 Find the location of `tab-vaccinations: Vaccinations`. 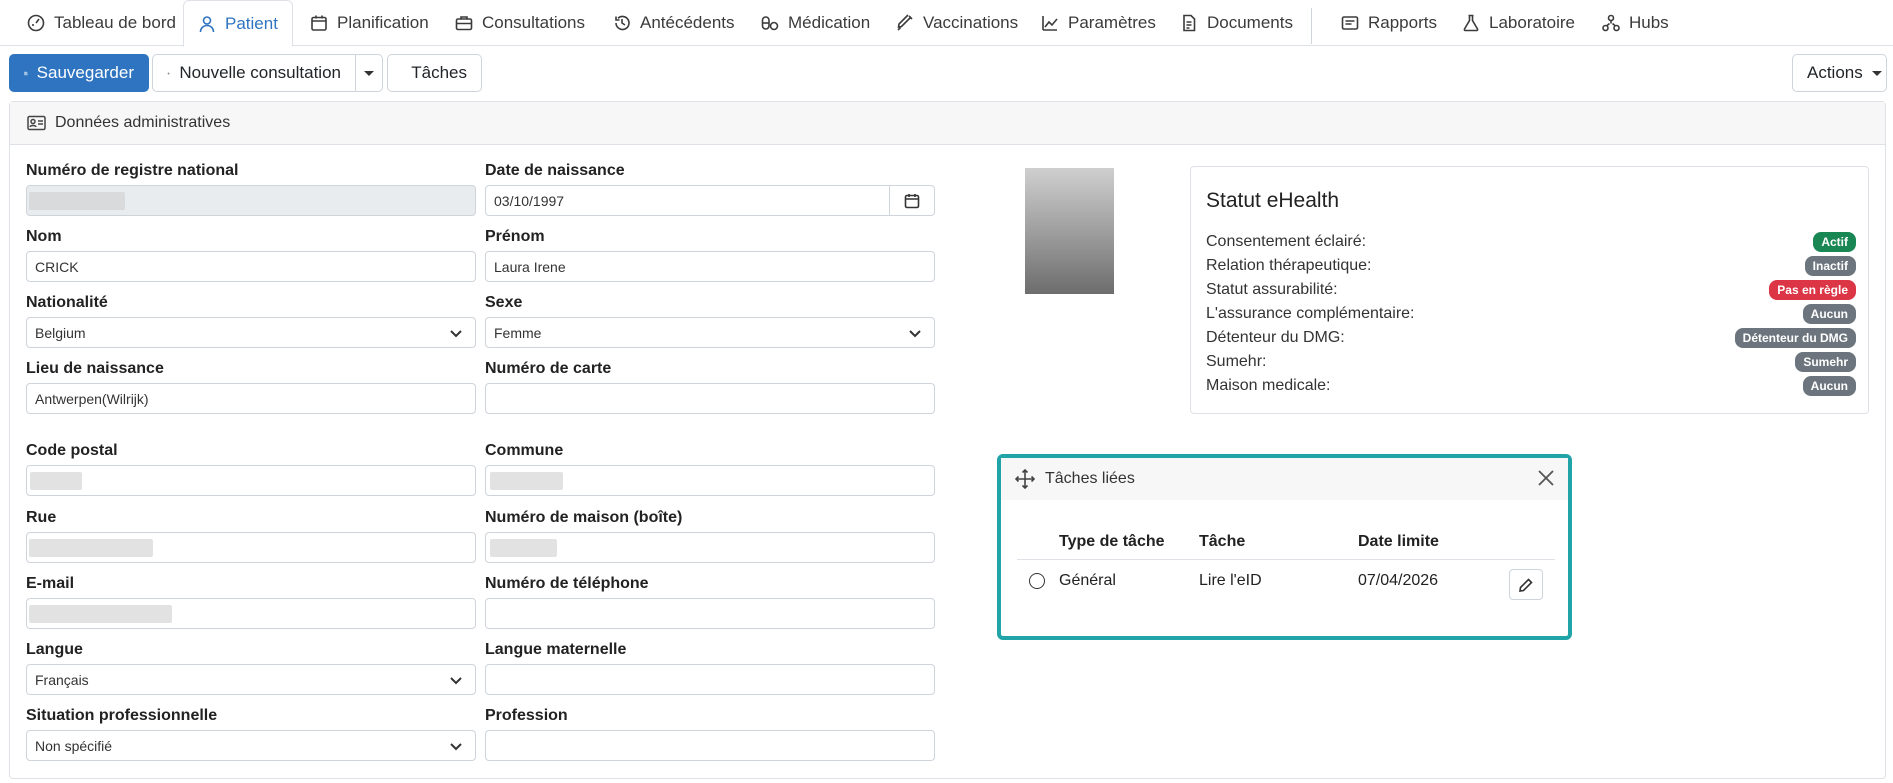

tab-vaccinations: Vaccinations is located at coordinates (957, 23).